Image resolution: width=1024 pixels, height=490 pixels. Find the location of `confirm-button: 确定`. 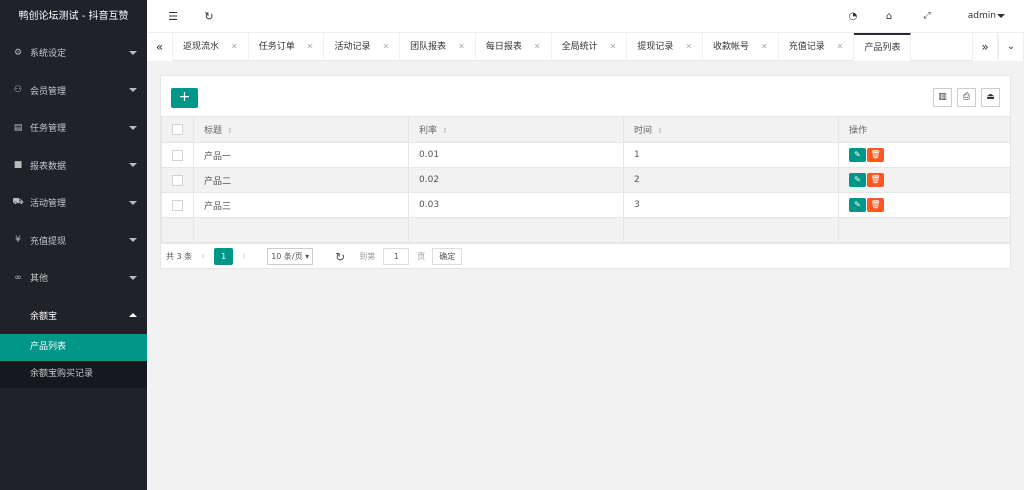

confirm-button: 确定 is located at coordinates (447, 256).